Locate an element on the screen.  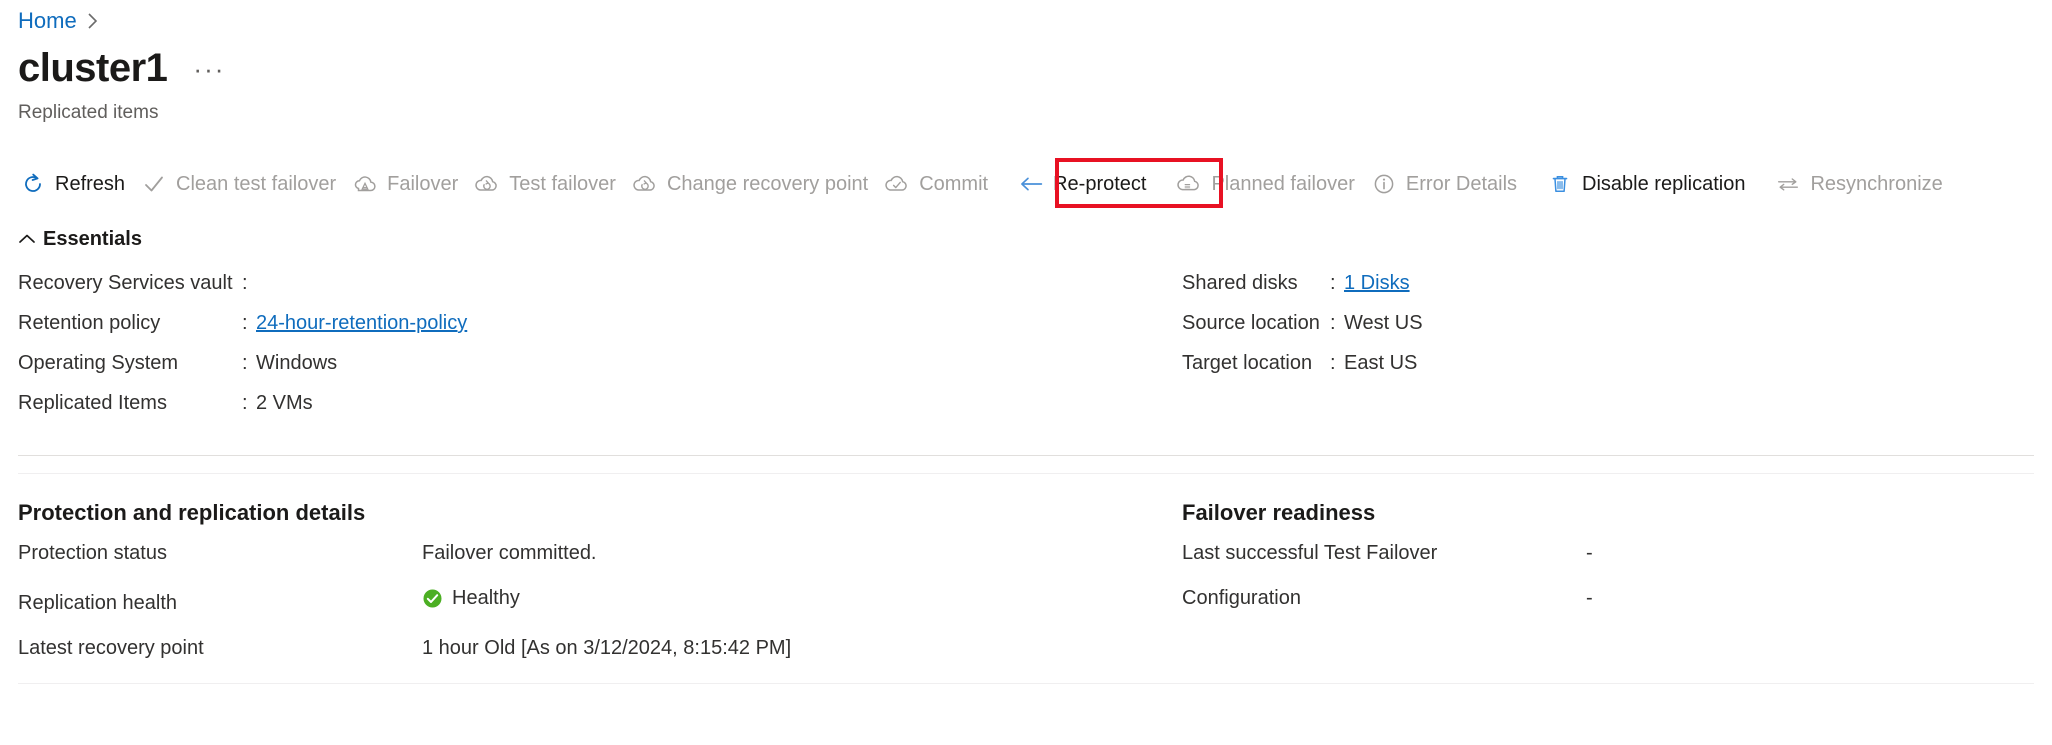
cloud-planned-failover-icon is located at coordinates (1189, 184).